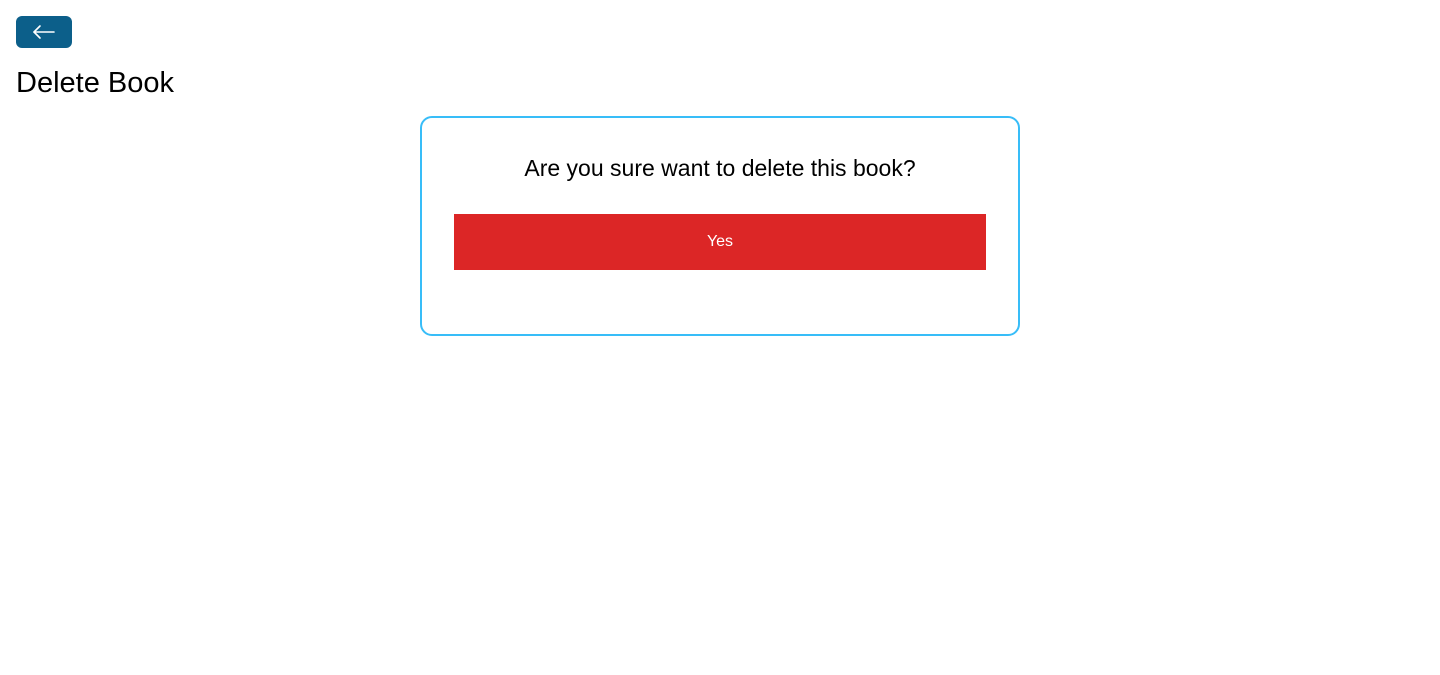 The image size is (1440, 675). What do you see at coordinates (720, 242) in the screenshot?
I see `confirm-delete-button: Yes` at bounding box center [720, 242].